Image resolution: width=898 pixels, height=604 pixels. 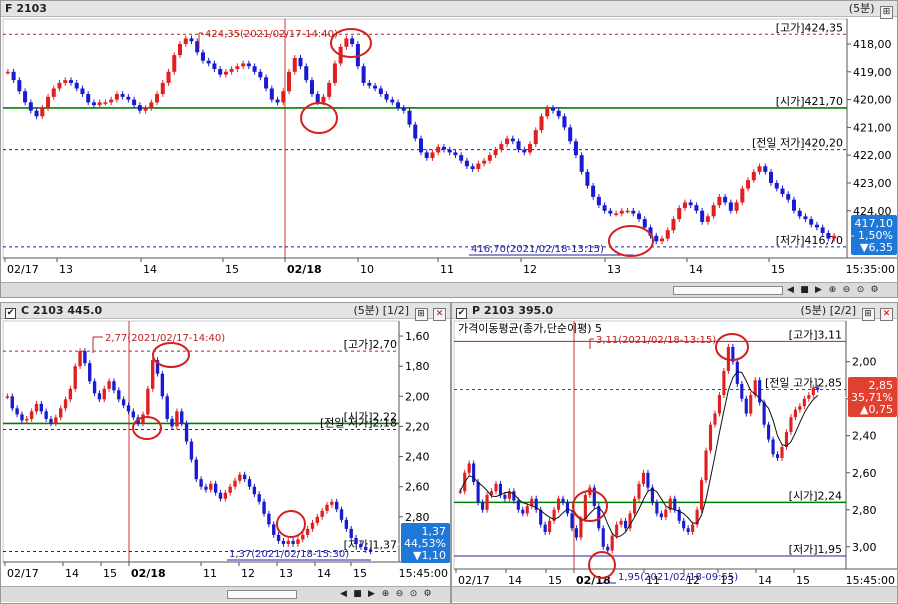 What do you see at coordinates (674, 594) in the screenshot?
I see `put-scrollbar` at bounding box center [674, 594].